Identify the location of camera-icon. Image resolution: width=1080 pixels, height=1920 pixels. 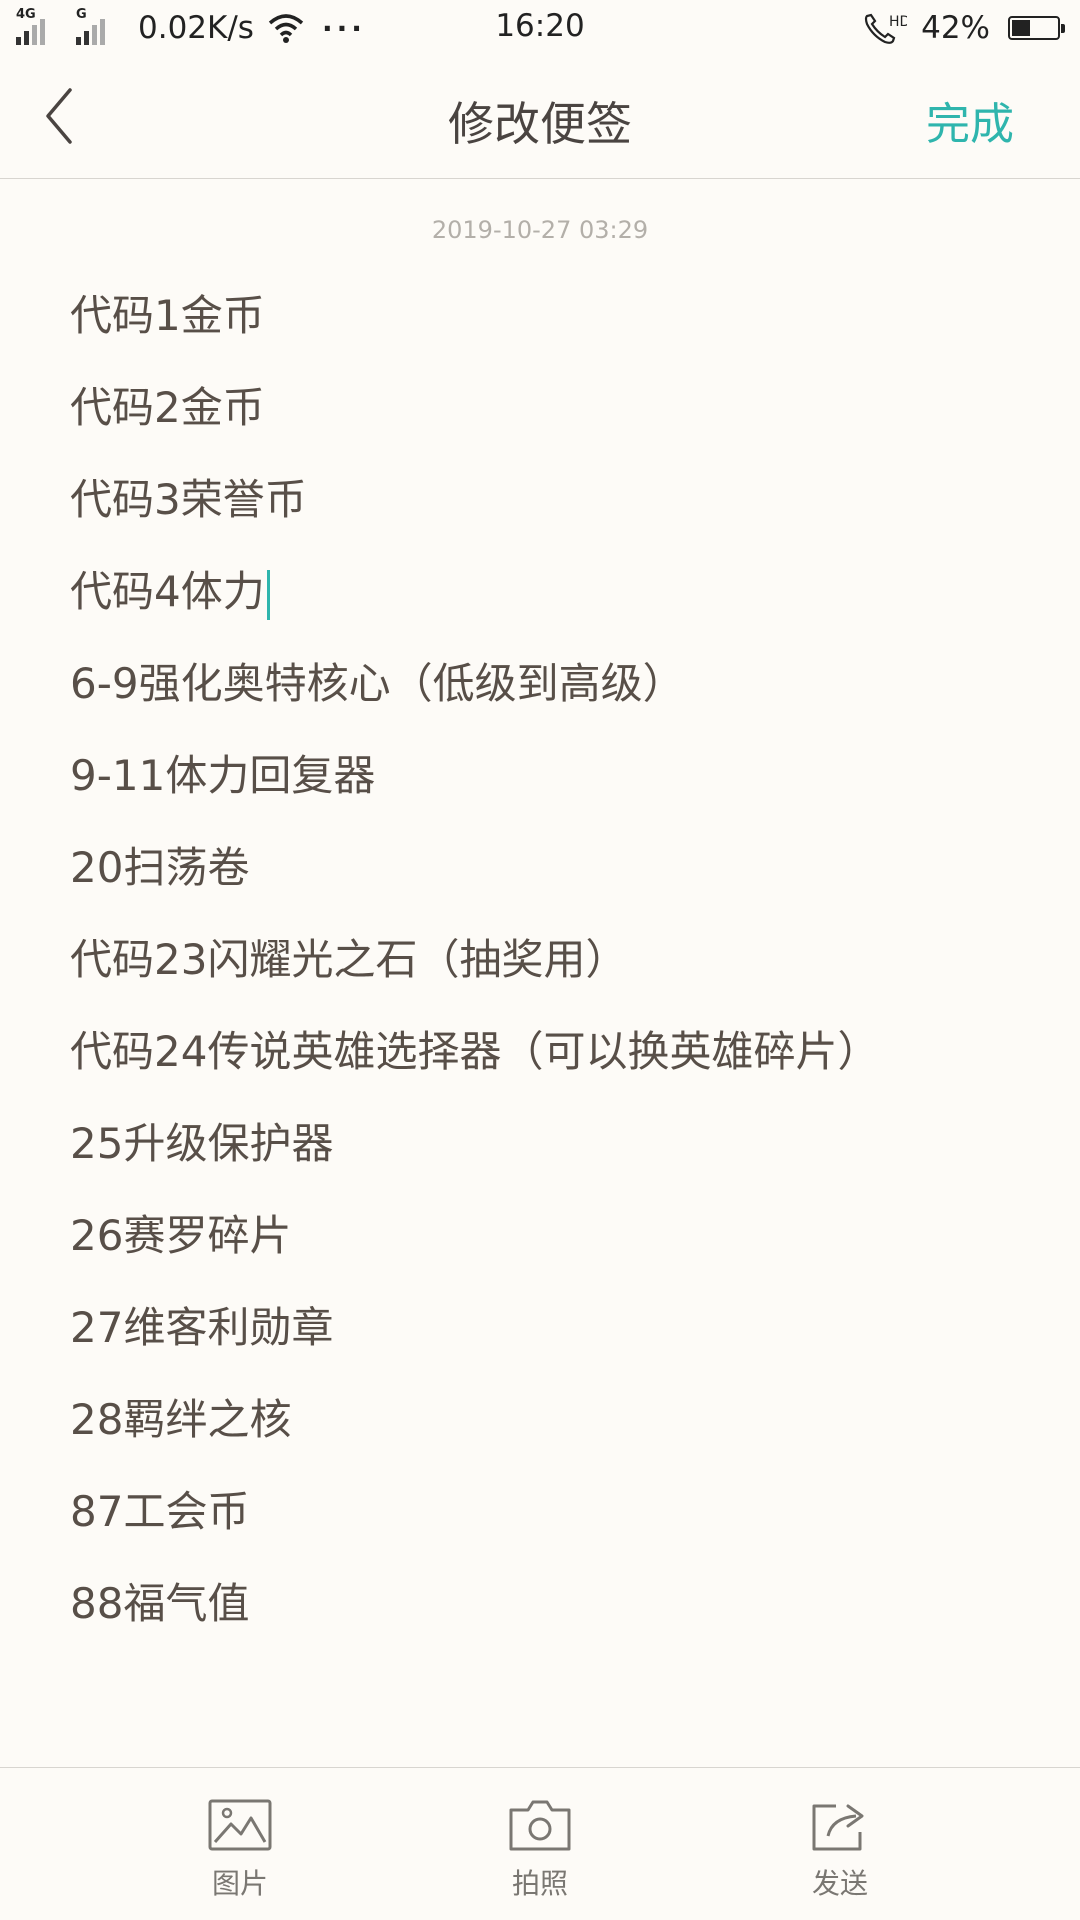
(540, 1825).